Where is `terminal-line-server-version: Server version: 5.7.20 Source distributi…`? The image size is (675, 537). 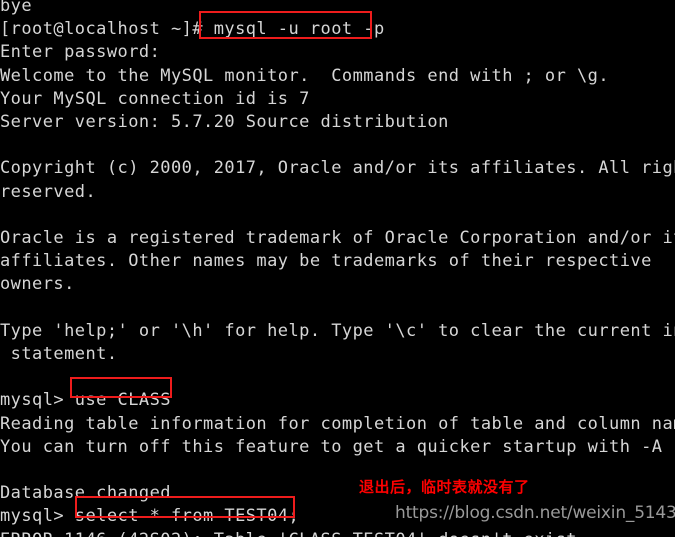 terminal-line-server-version: Server version: 5.7.20 Source distributi… is located at coordinates (224, 122).